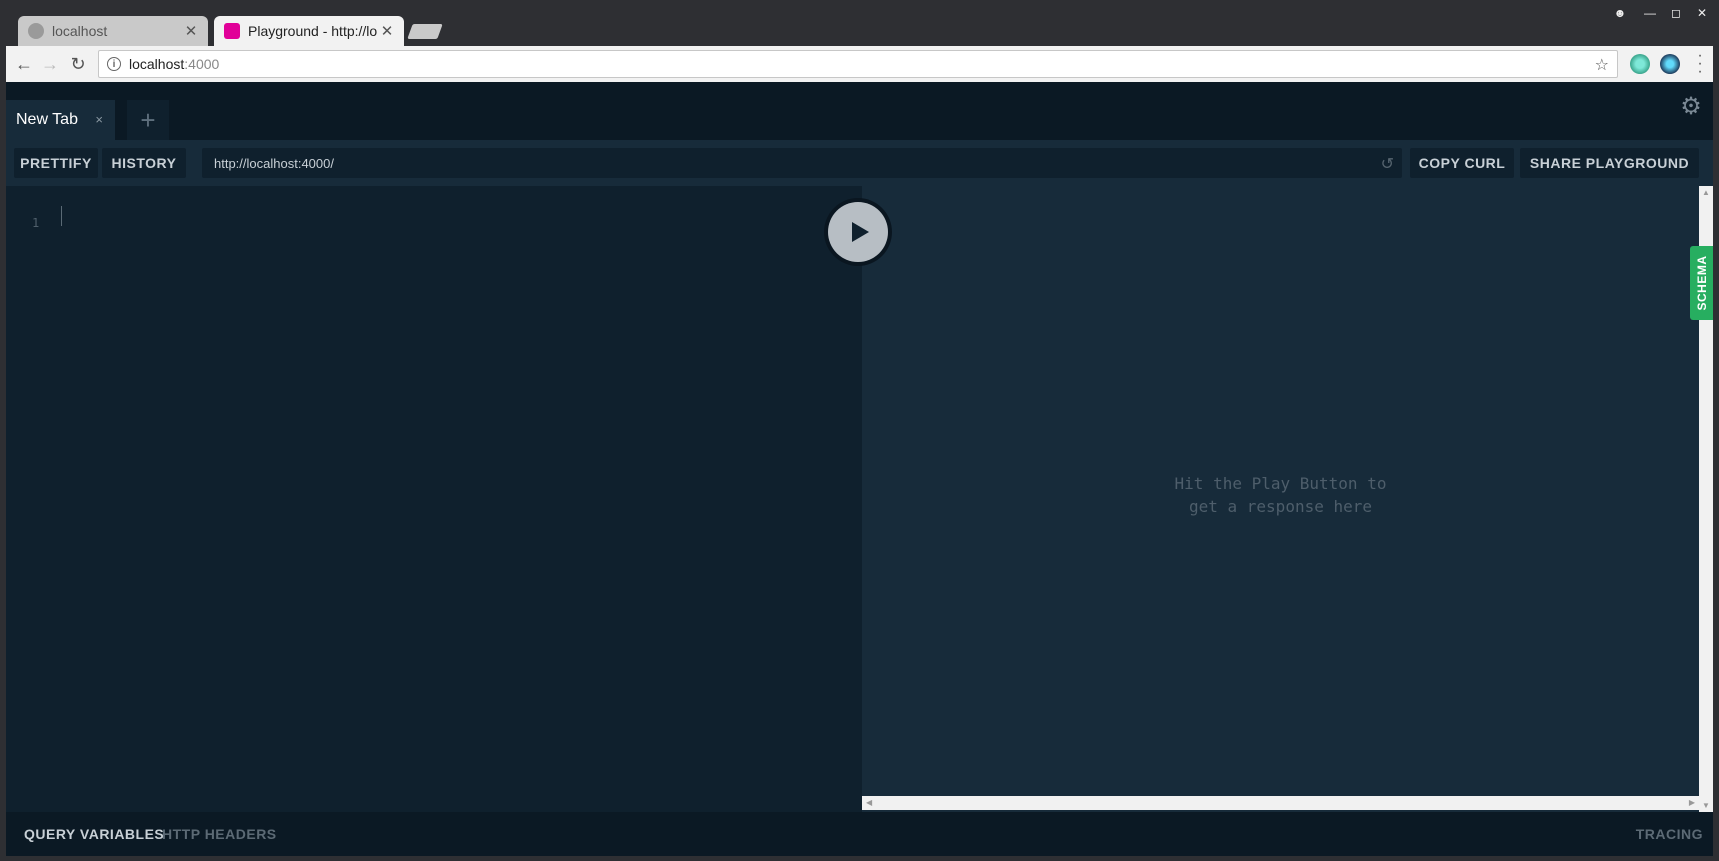  Describe the element at coordinates (1650, 13) in the screenshot. I see `minimize-icon: —` at that location.